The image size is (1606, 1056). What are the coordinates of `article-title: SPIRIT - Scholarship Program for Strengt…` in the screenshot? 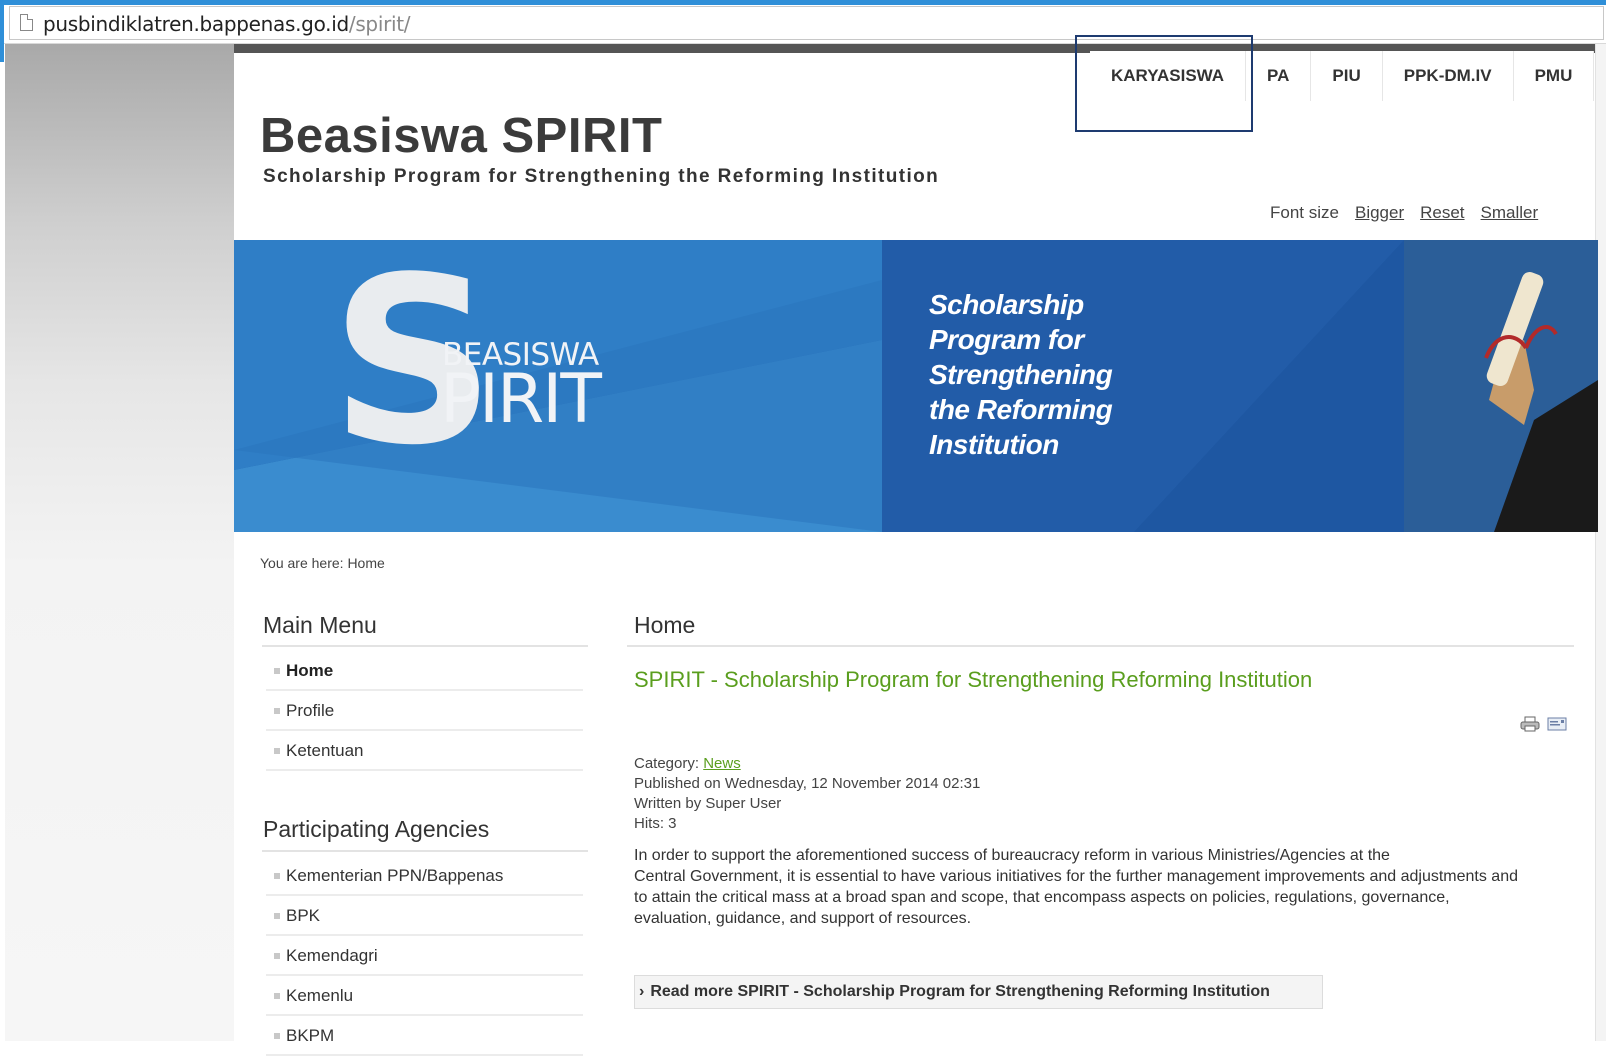 It's located at (973, 680).